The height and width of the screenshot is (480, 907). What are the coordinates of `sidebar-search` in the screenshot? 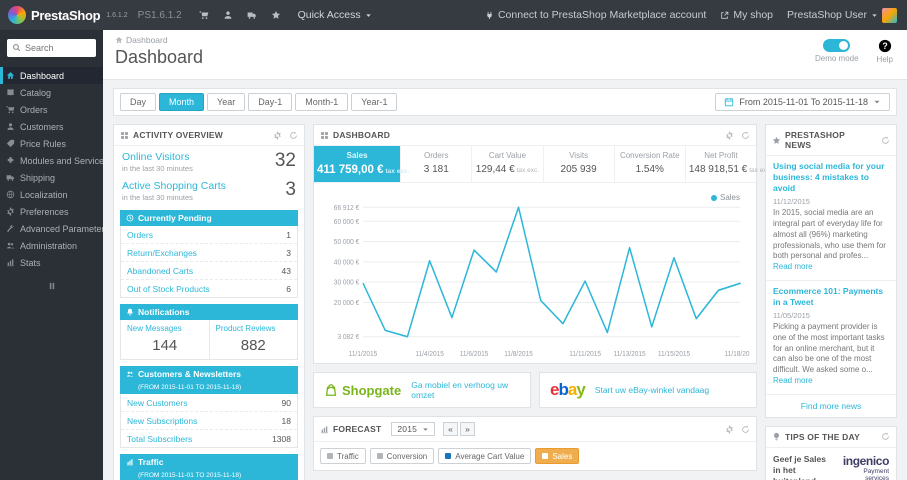 It's located at (51, 47).